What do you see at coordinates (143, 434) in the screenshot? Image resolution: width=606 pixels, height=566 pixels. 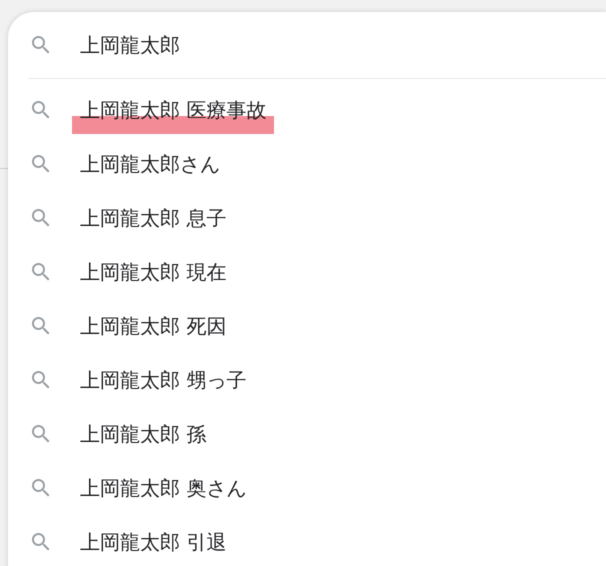 I see `suggestion-item: 上岡龍太郎 孫` at bounding box center [143, 434].